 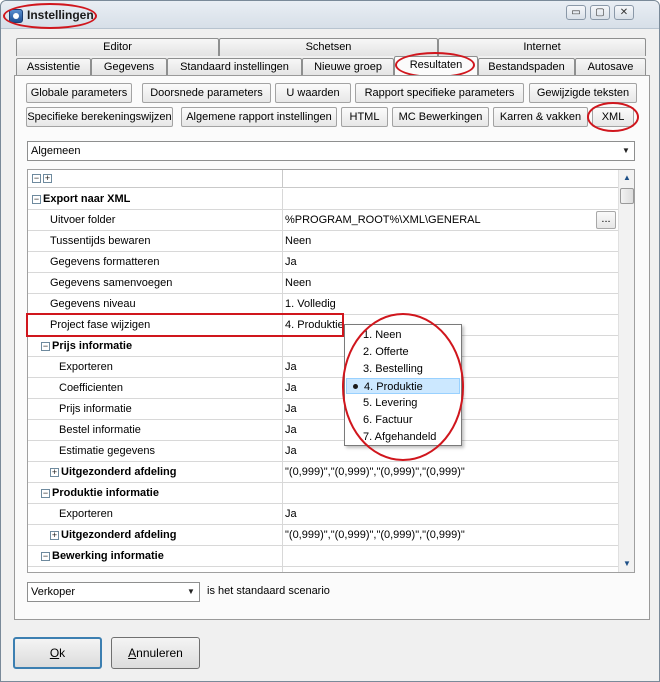 What do you see at coordinates (111, 283) in the screenshot?
I see `property-name: Gegevens samenvoegen` at bounding box center [111, 283].